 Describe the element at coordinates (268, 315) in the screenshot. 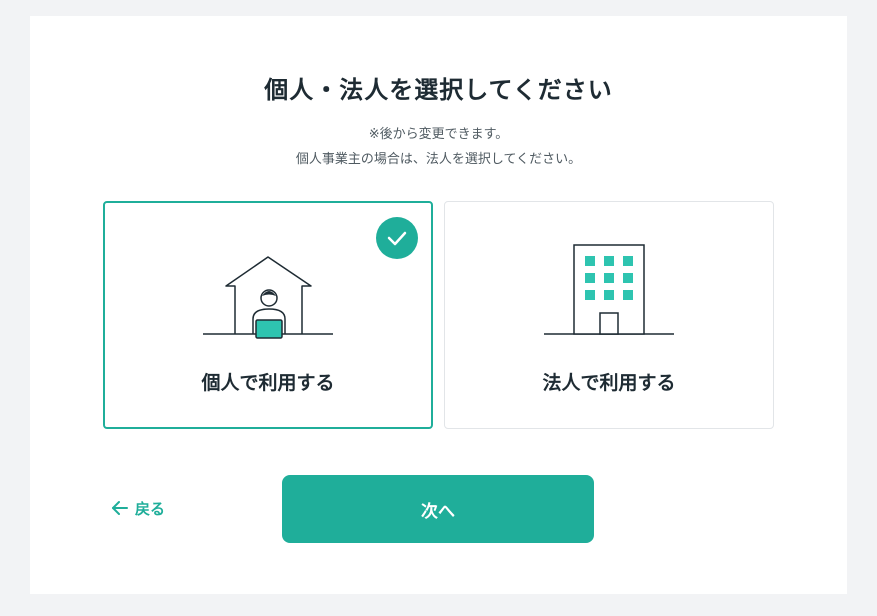

I see `option-card-individual: 個人で利用する` at that location.